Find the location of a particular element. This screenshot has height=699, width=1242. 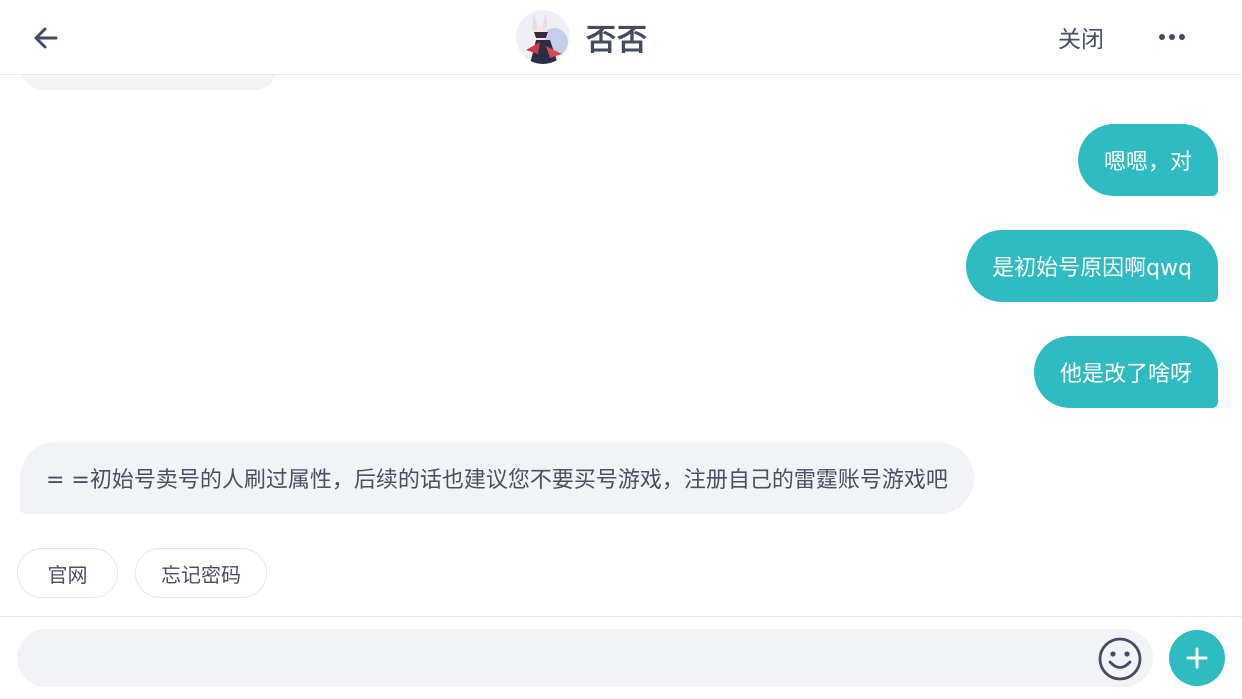

message-bubble-outgoing: 嗯嗯，对 is located at coordinates (1147, 160).